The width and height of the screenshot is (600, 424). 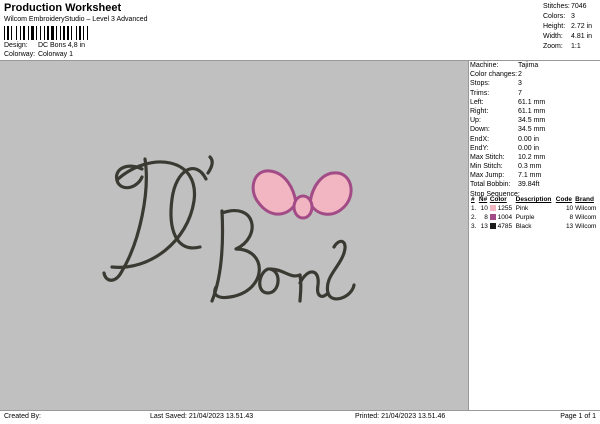 I want to click on barcode, so click(x=46, y=33).